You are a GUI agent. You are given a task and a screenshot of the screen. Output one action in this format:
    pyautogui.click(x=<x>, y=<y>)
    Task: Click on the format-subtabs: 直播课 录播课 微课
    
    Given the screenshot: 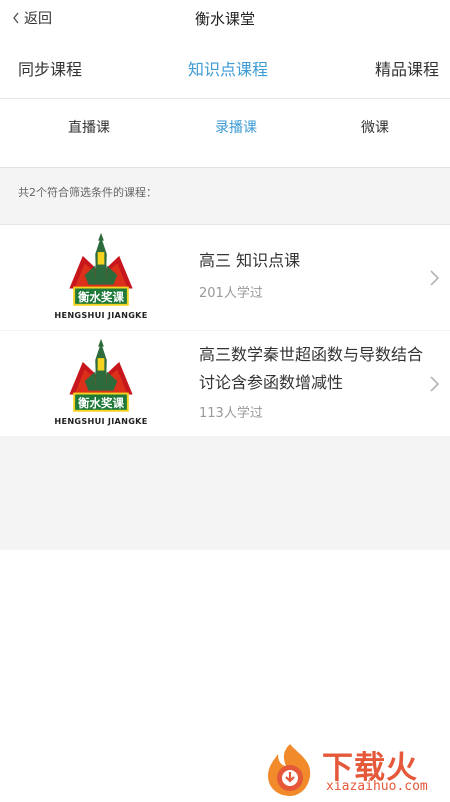 What is the action you would take?
    pyautogui.click(x=225, y=133)
    